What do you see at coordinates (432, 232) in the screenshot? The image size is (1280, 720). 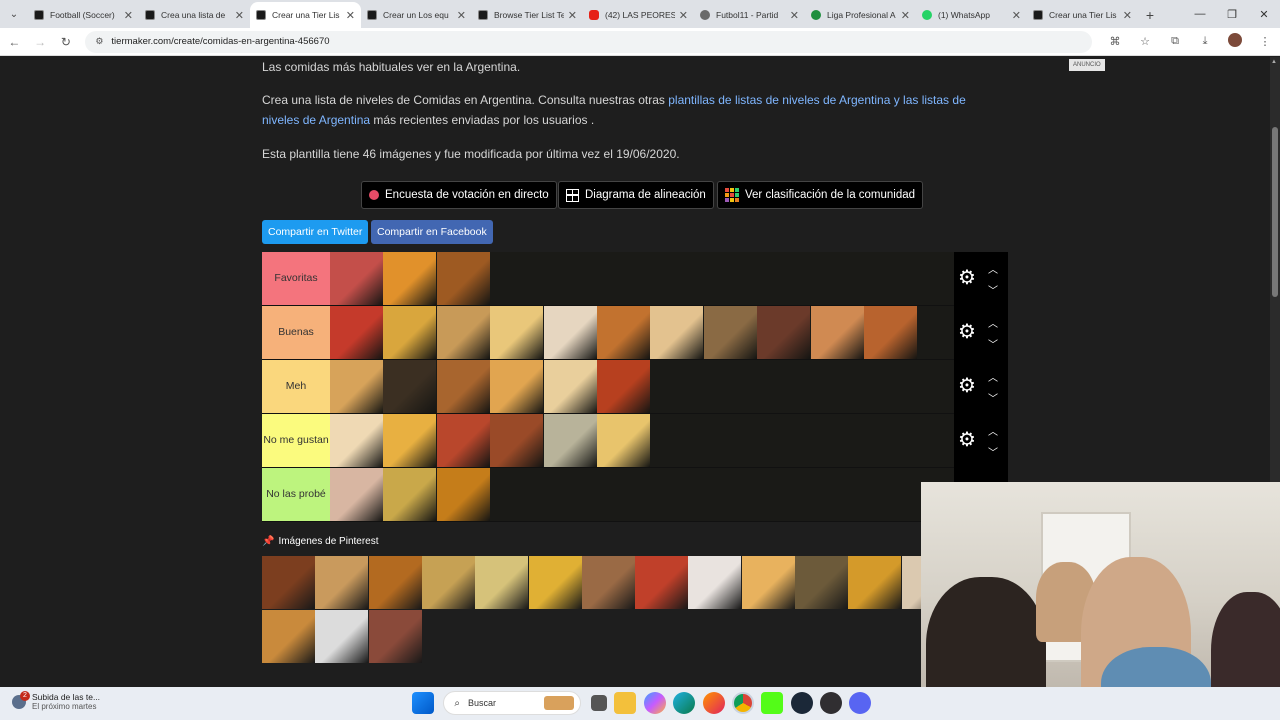 I see `share-facebook-button: Compartir en Facebook` at bounding box center [432, 232].